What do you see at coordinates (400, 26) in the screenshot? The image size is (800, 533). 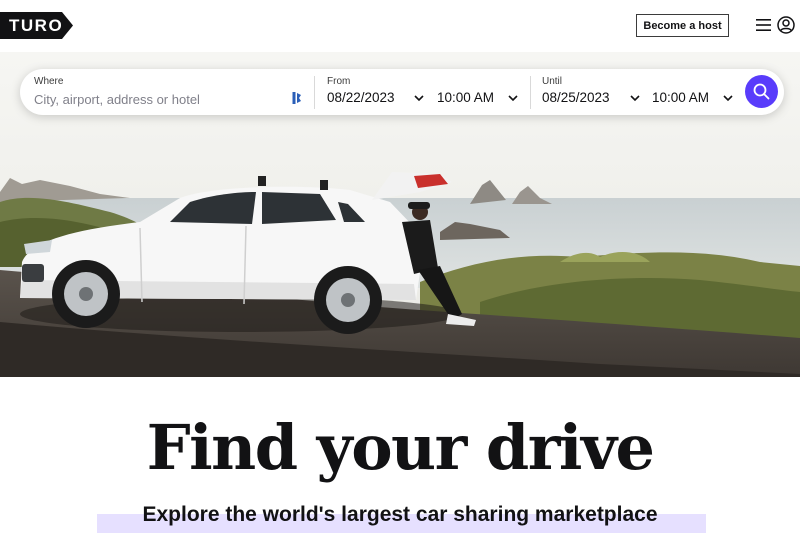 I see `site-header: TURO Become a host` at bounding box center [400, 26].